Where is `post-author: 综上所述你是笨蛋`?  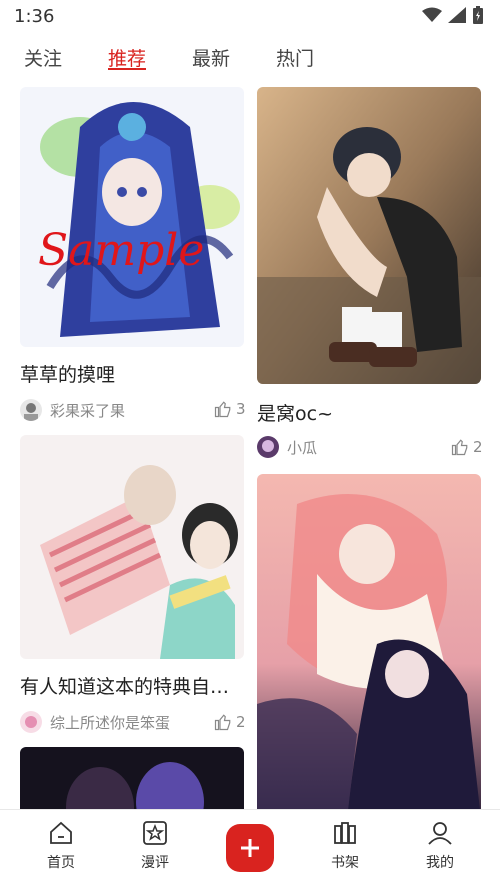
post-author: 综上所述你是笨蛋 is located at coordinates (95, 722).